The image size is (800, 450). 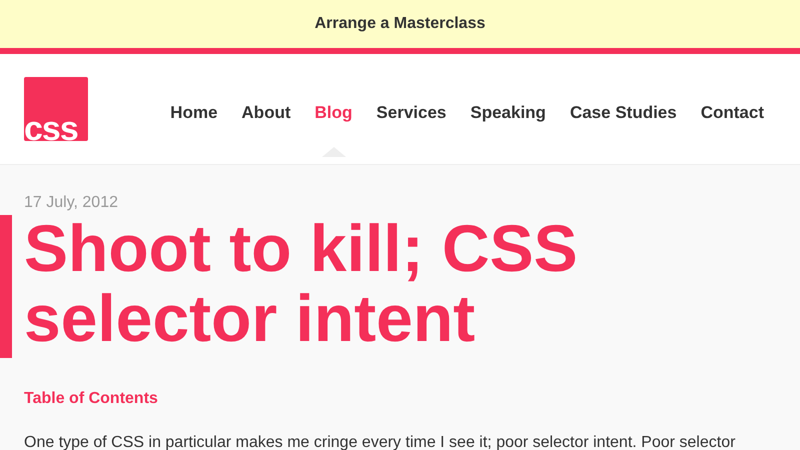 What do you see at coordinates (380, 441) in the screenshot?
I see `paragraph: One type of CSS in particular makes me cringe every time I see it; poor selector intent. Poor selector` at bounding box center [380, 441].